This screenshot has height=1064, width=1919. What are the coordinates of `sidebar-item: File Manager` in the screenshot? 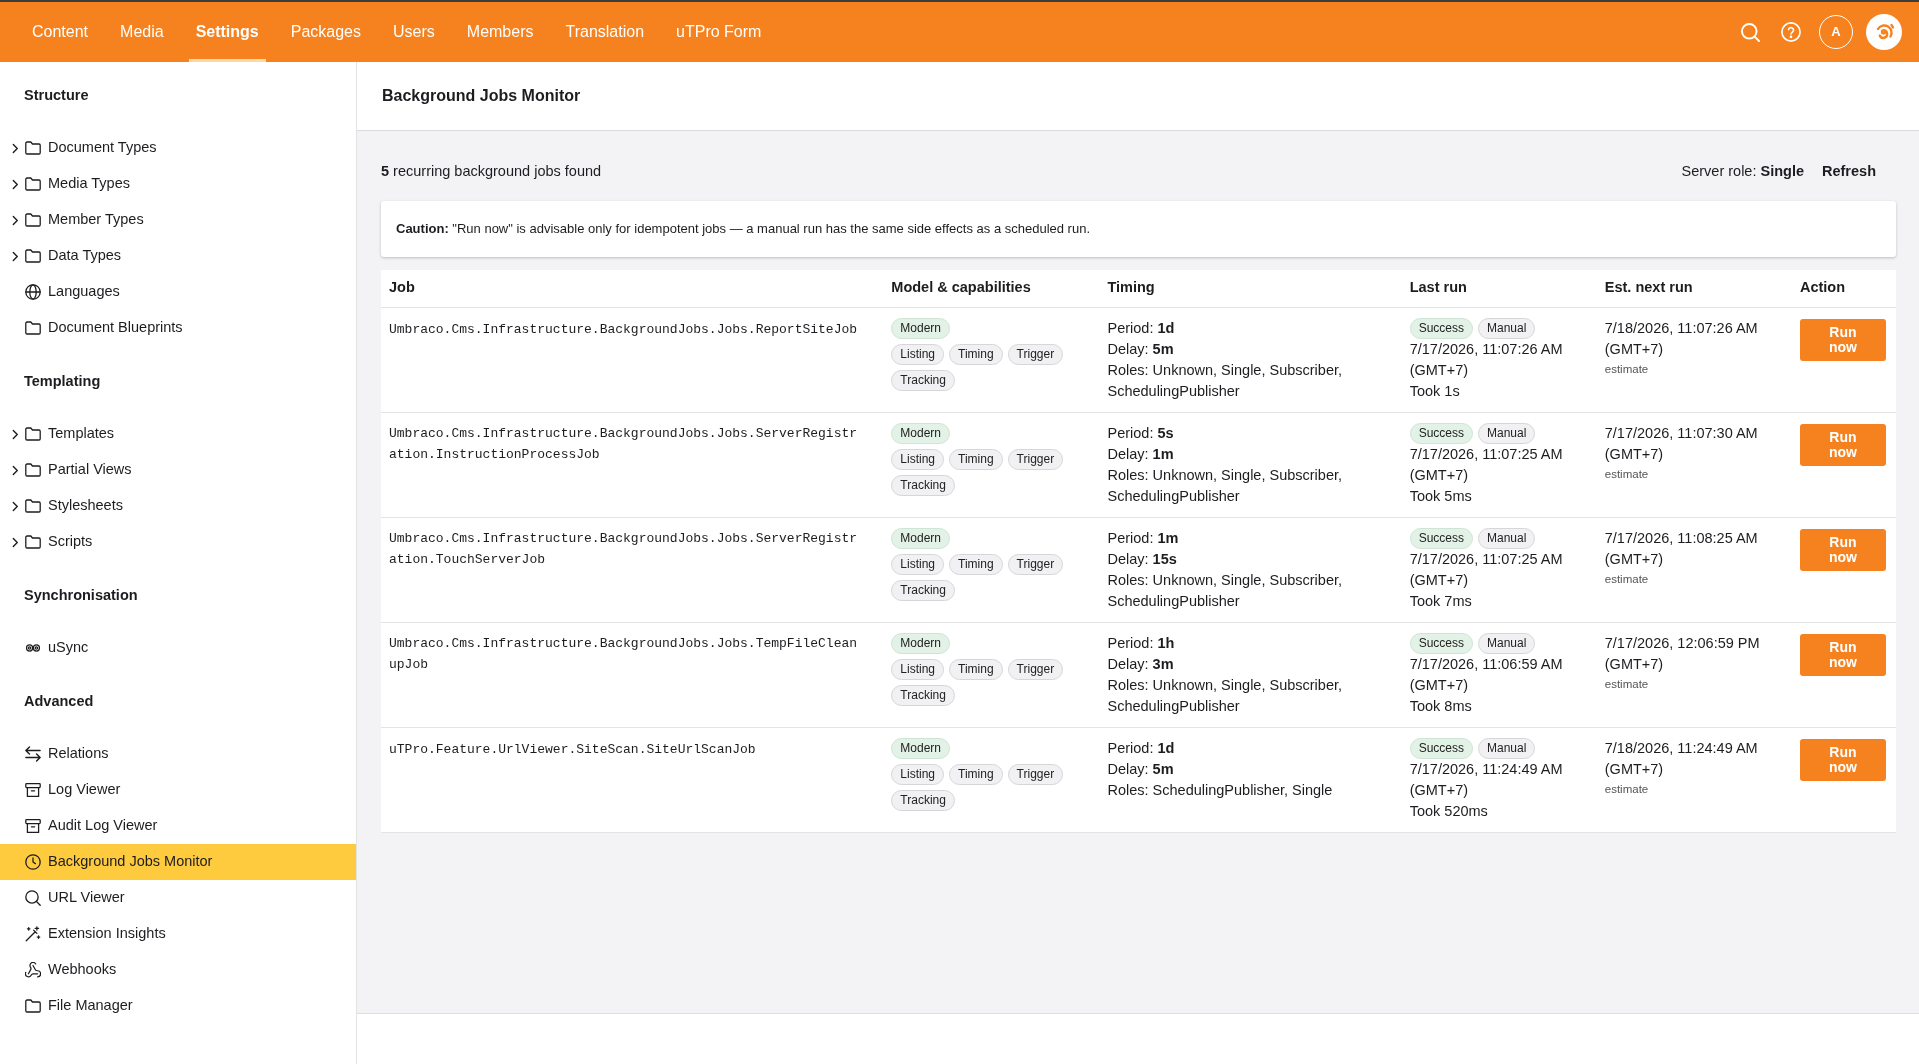 It's located at (178, 1006).